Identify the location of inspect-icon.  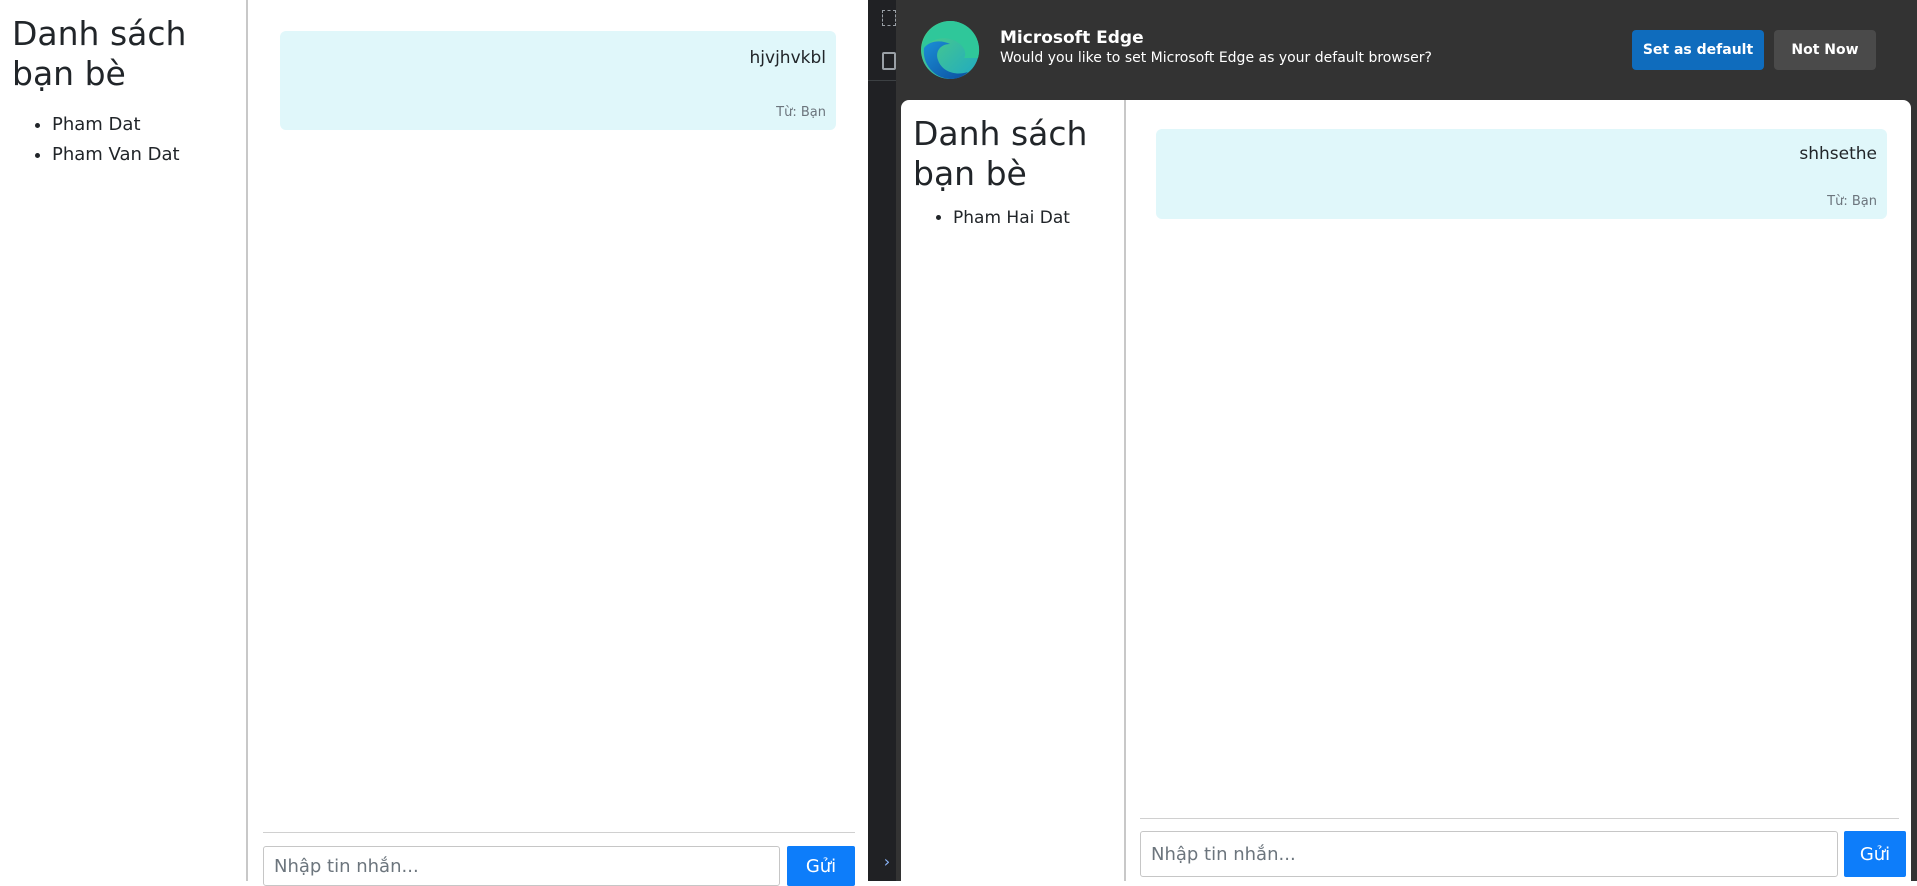
(889, 18).